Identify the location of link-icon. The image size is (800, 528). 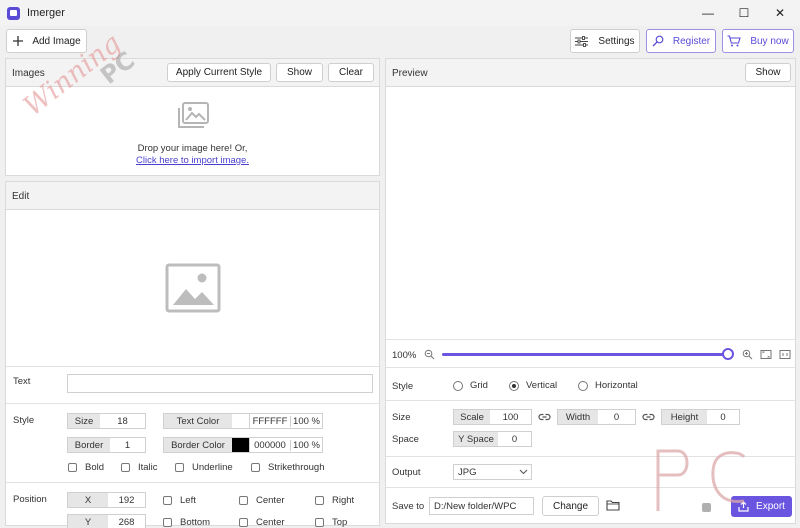
(544, 417).